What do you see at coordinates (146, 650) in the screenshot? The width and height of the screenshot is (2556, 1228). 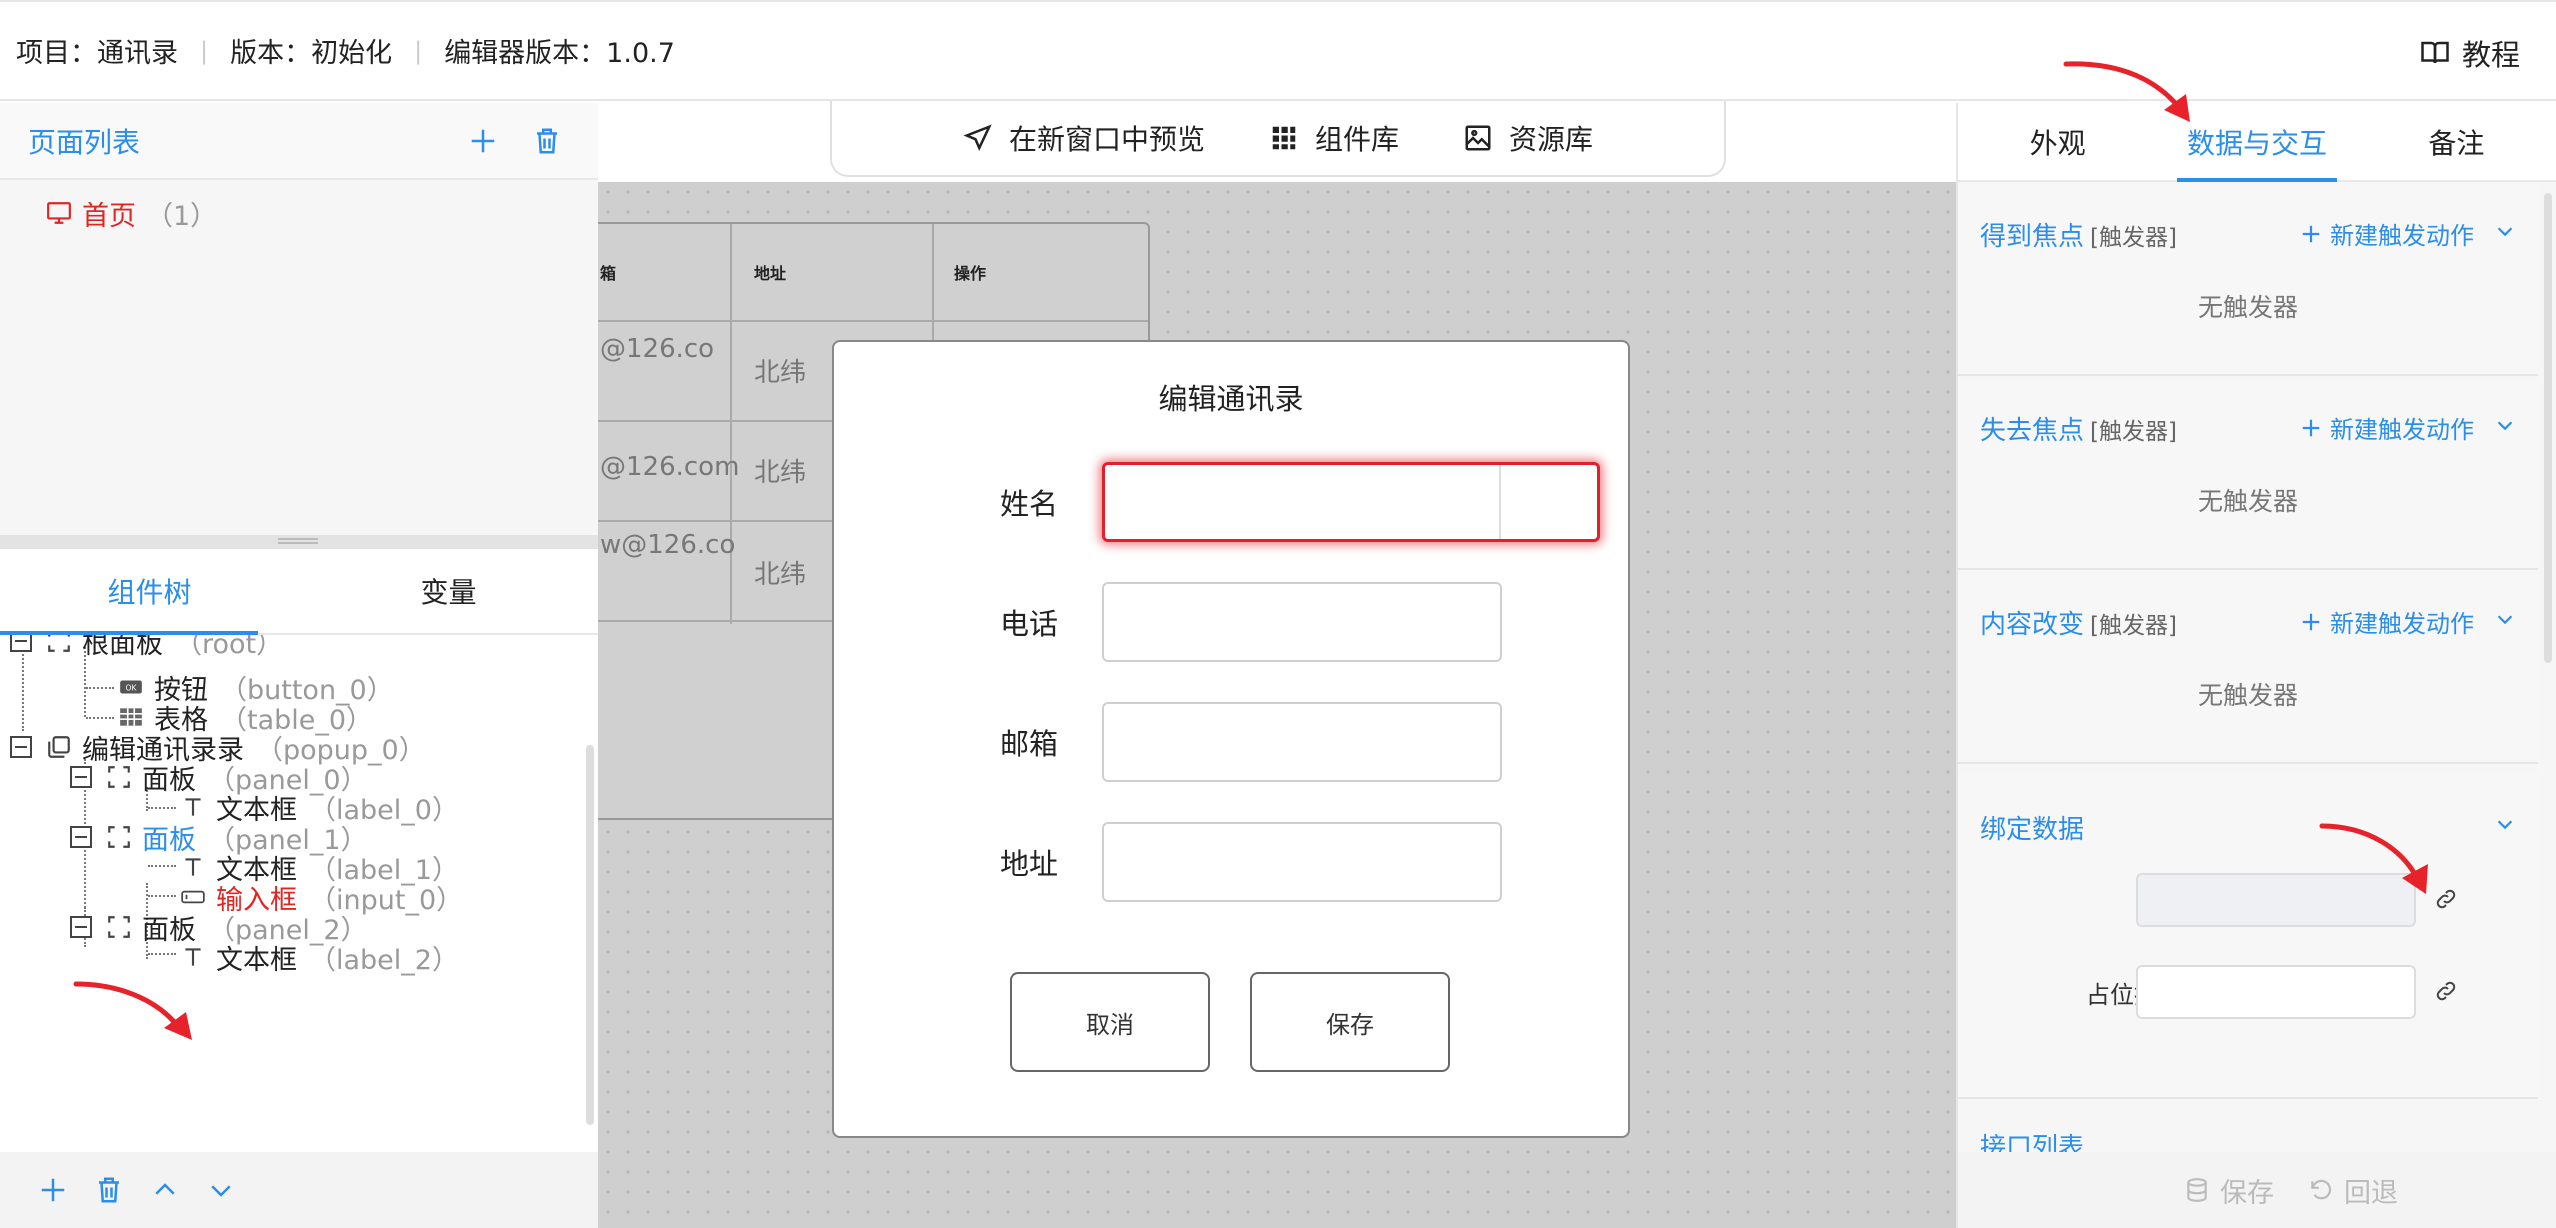 I see `tree-node-root: 根面板 （root）` at bounding box center [146, 650].